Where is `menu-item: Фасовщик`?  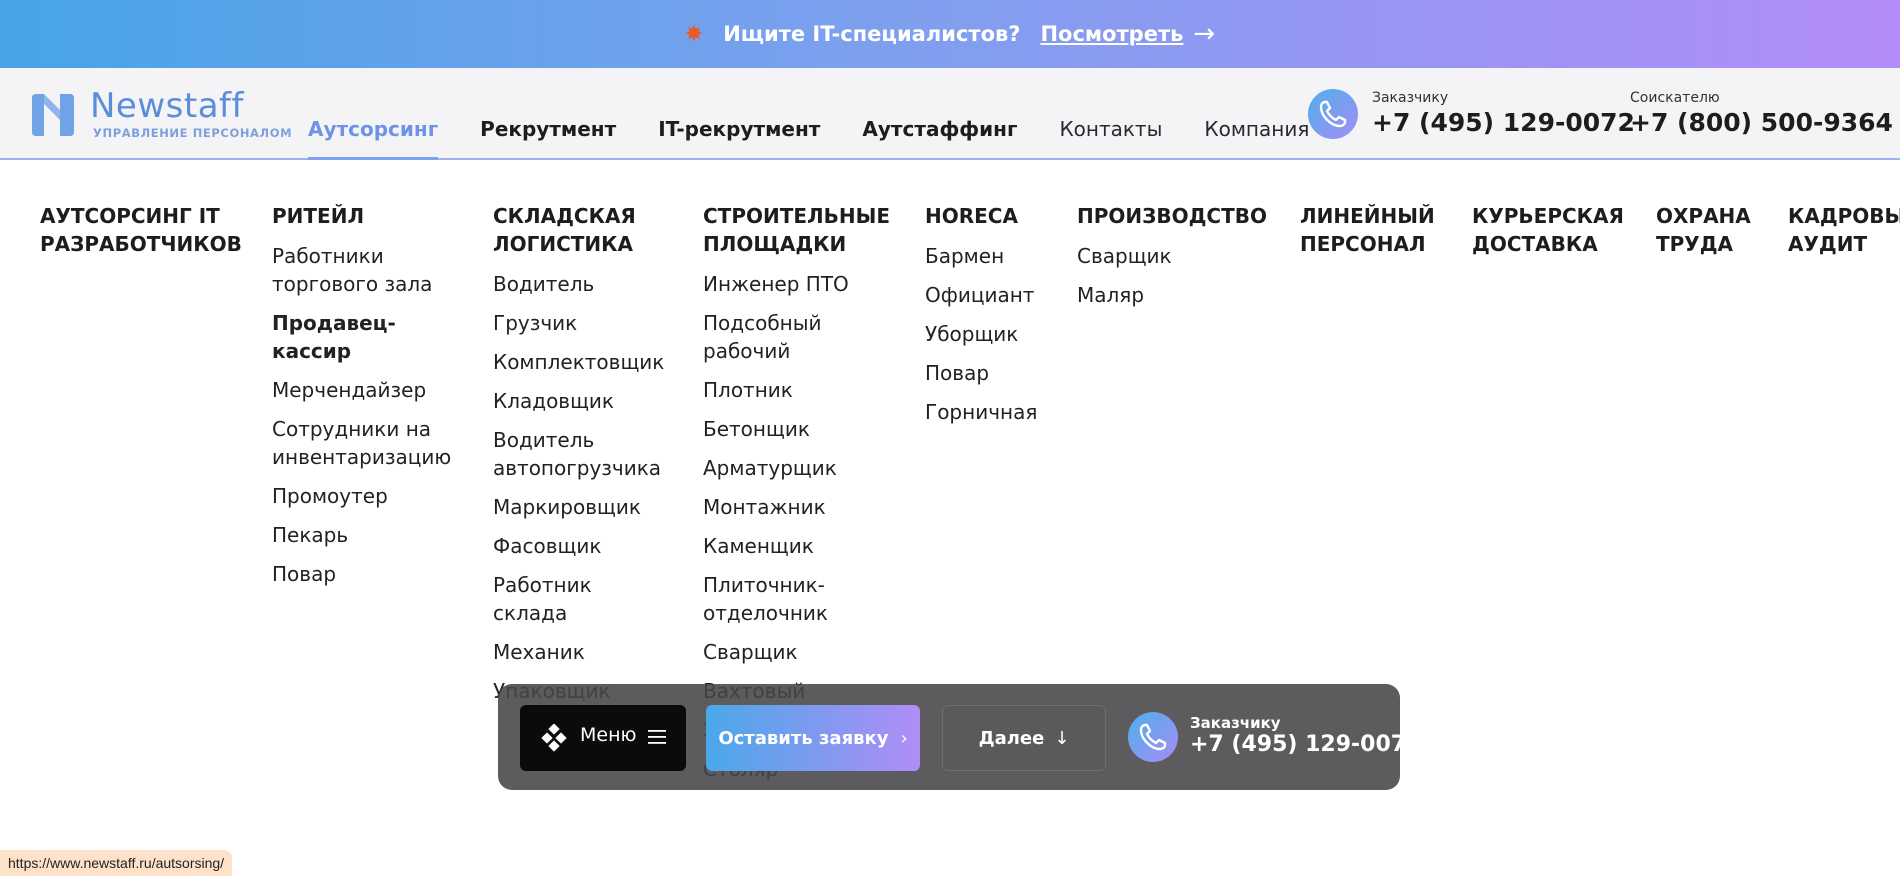
menu-item: Фасовщик is located at coordinates (578, 546).